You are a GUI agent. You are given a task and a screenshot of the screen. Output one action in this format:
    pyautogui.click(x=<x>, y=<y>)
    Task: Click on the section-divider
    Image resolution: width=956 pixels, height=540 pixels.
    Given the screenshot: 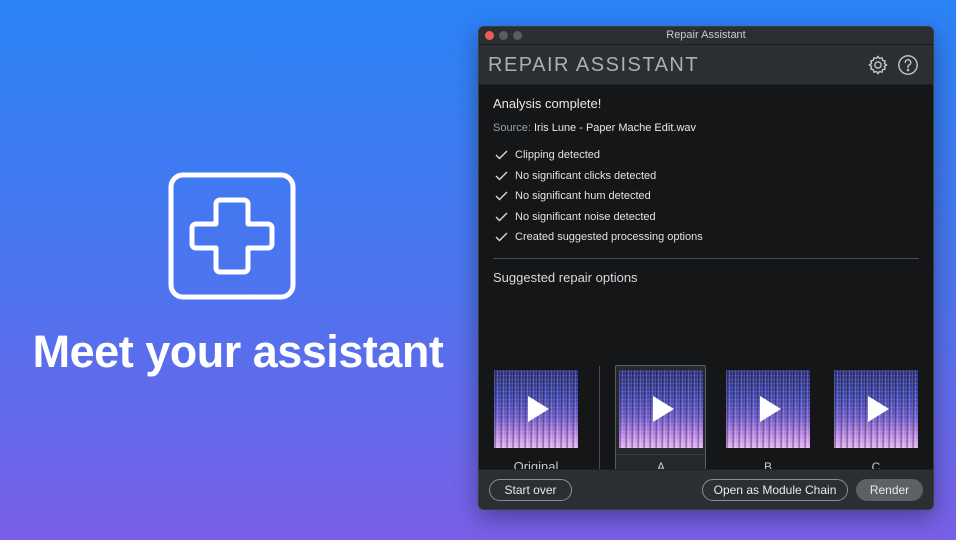 What is the action you would take?
    pyautogui.click(x=706, y=258)
    